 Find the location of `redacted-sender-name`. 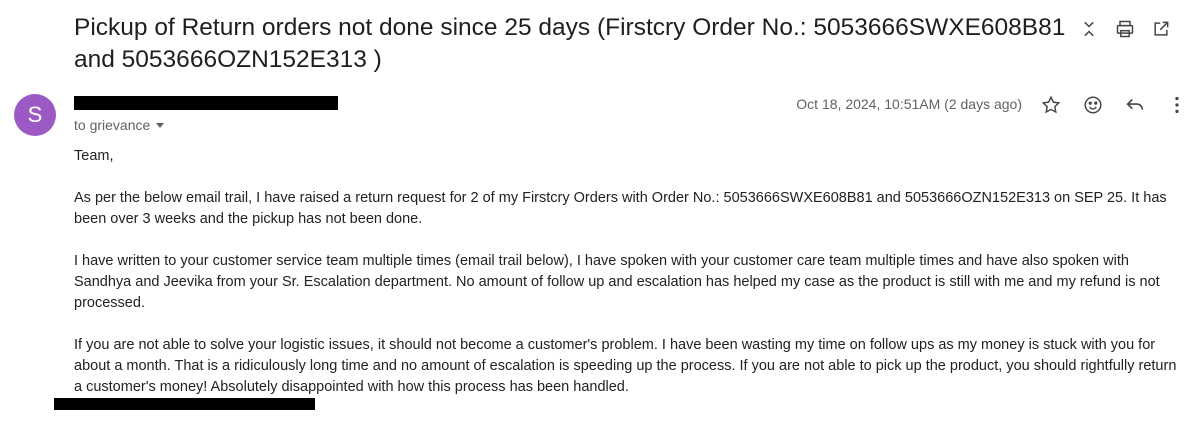

redacted-sender-name is located at coordinates (206, 103).